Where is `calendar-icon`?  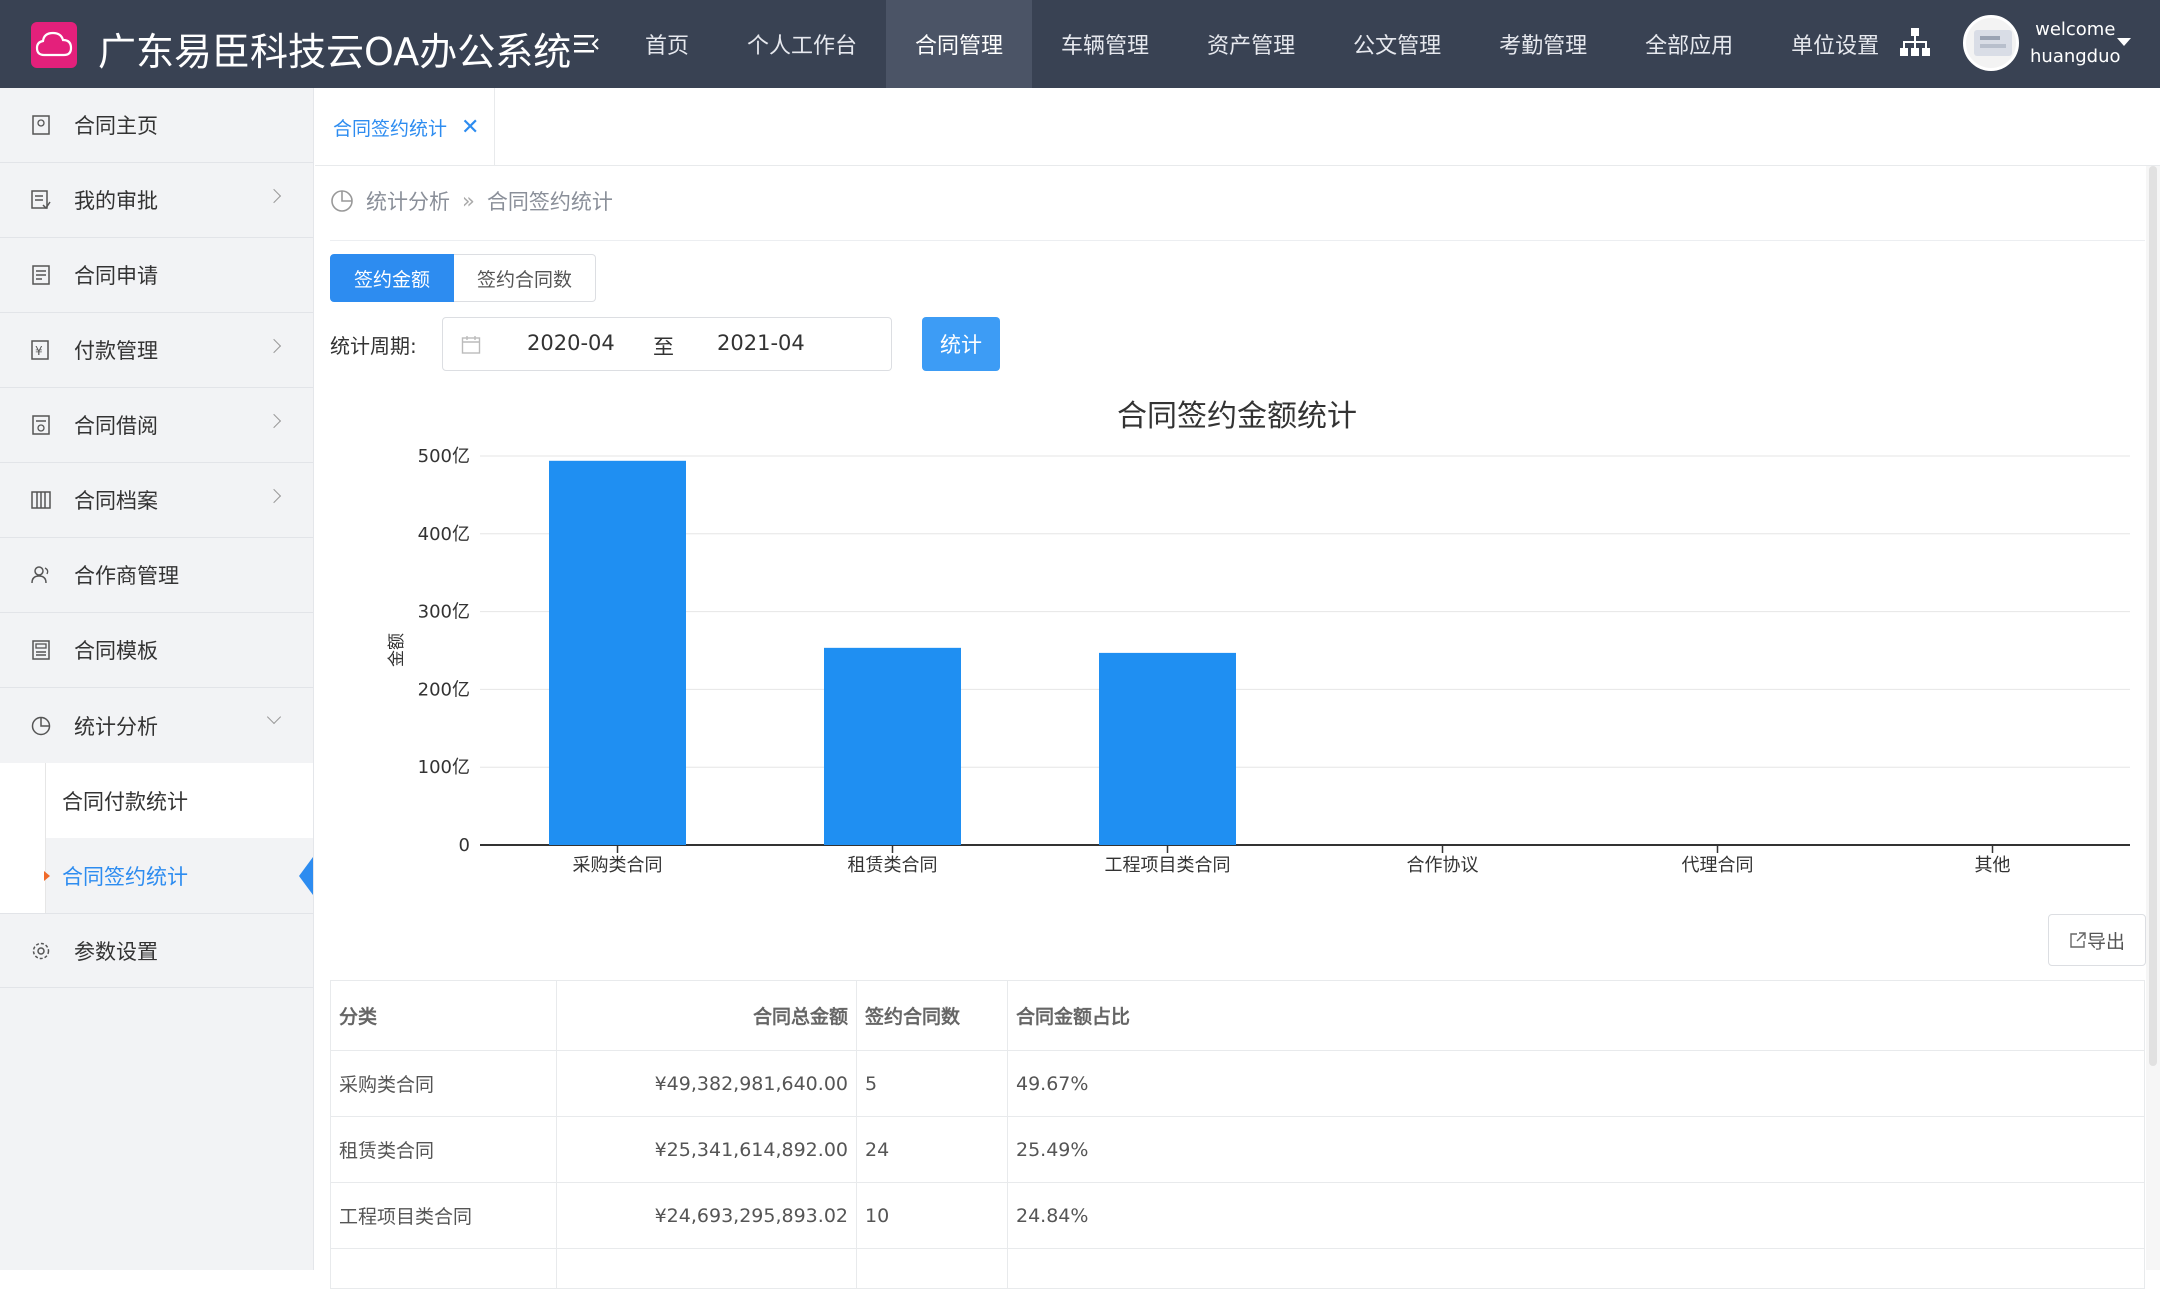 calendar-icon is located at coordinates (471, 345).